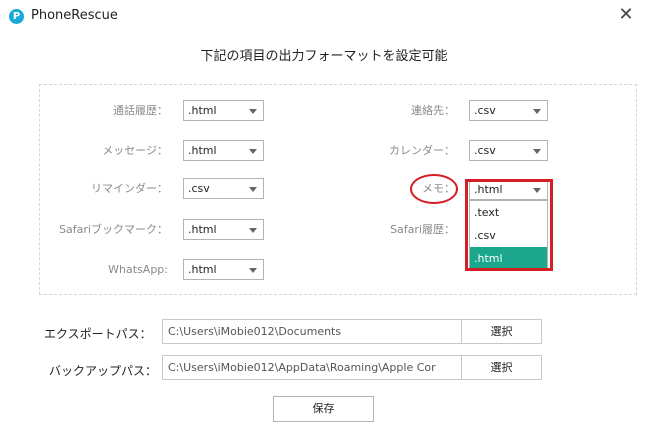 The image size is (648, 448). I want to click on dropdown-option-text: .text, so click(508, 212).